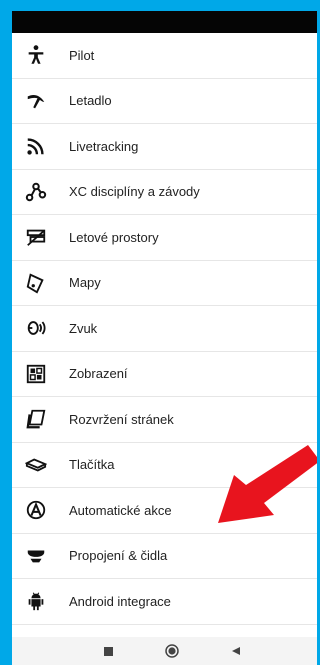 The height and width of the screenshot is (665, 320). What do you see at coordinates (36, 556) in the screenshot?
I see `sensor-icon` at bounding box center [36, 556].